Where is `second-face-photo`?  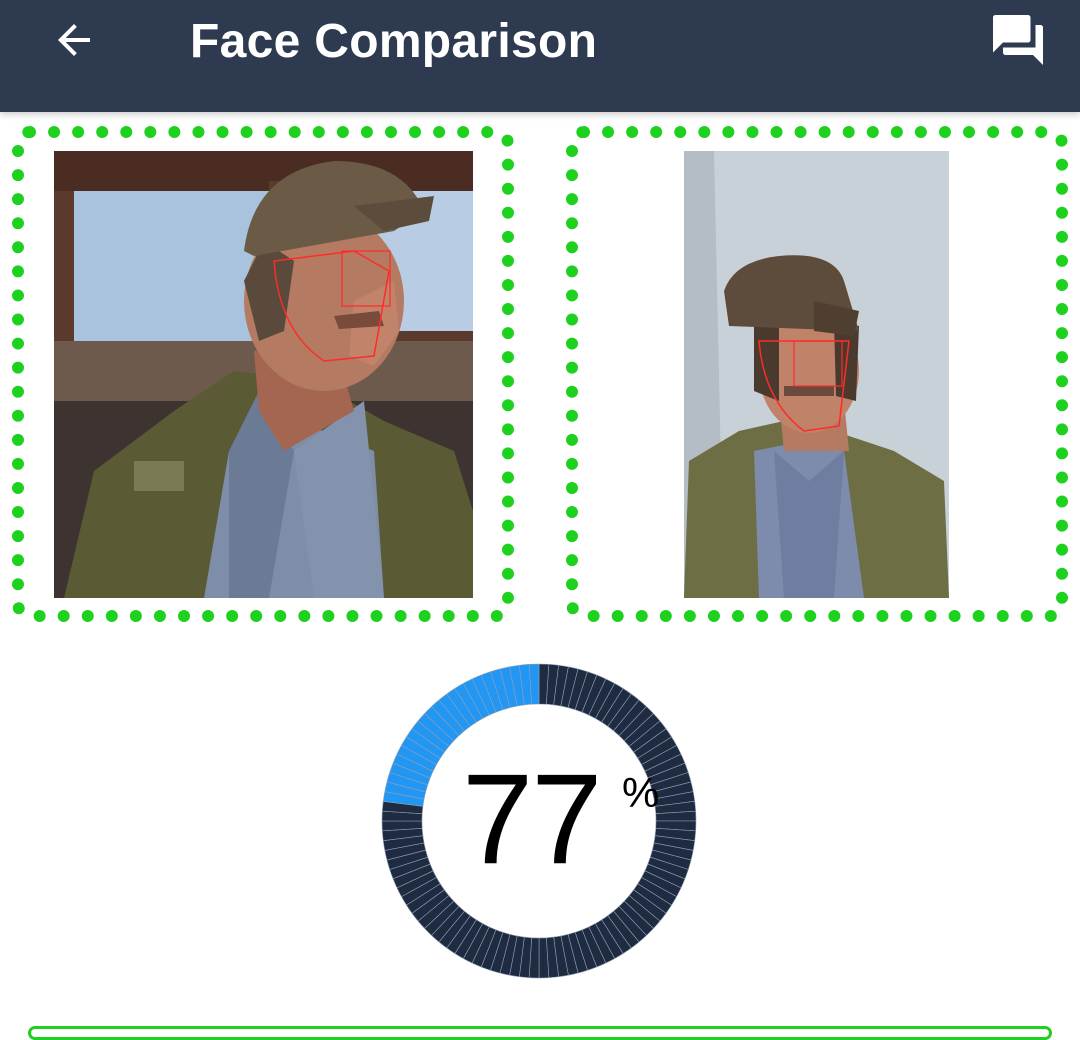
second-face-photo is located at coordinates (816, 374).